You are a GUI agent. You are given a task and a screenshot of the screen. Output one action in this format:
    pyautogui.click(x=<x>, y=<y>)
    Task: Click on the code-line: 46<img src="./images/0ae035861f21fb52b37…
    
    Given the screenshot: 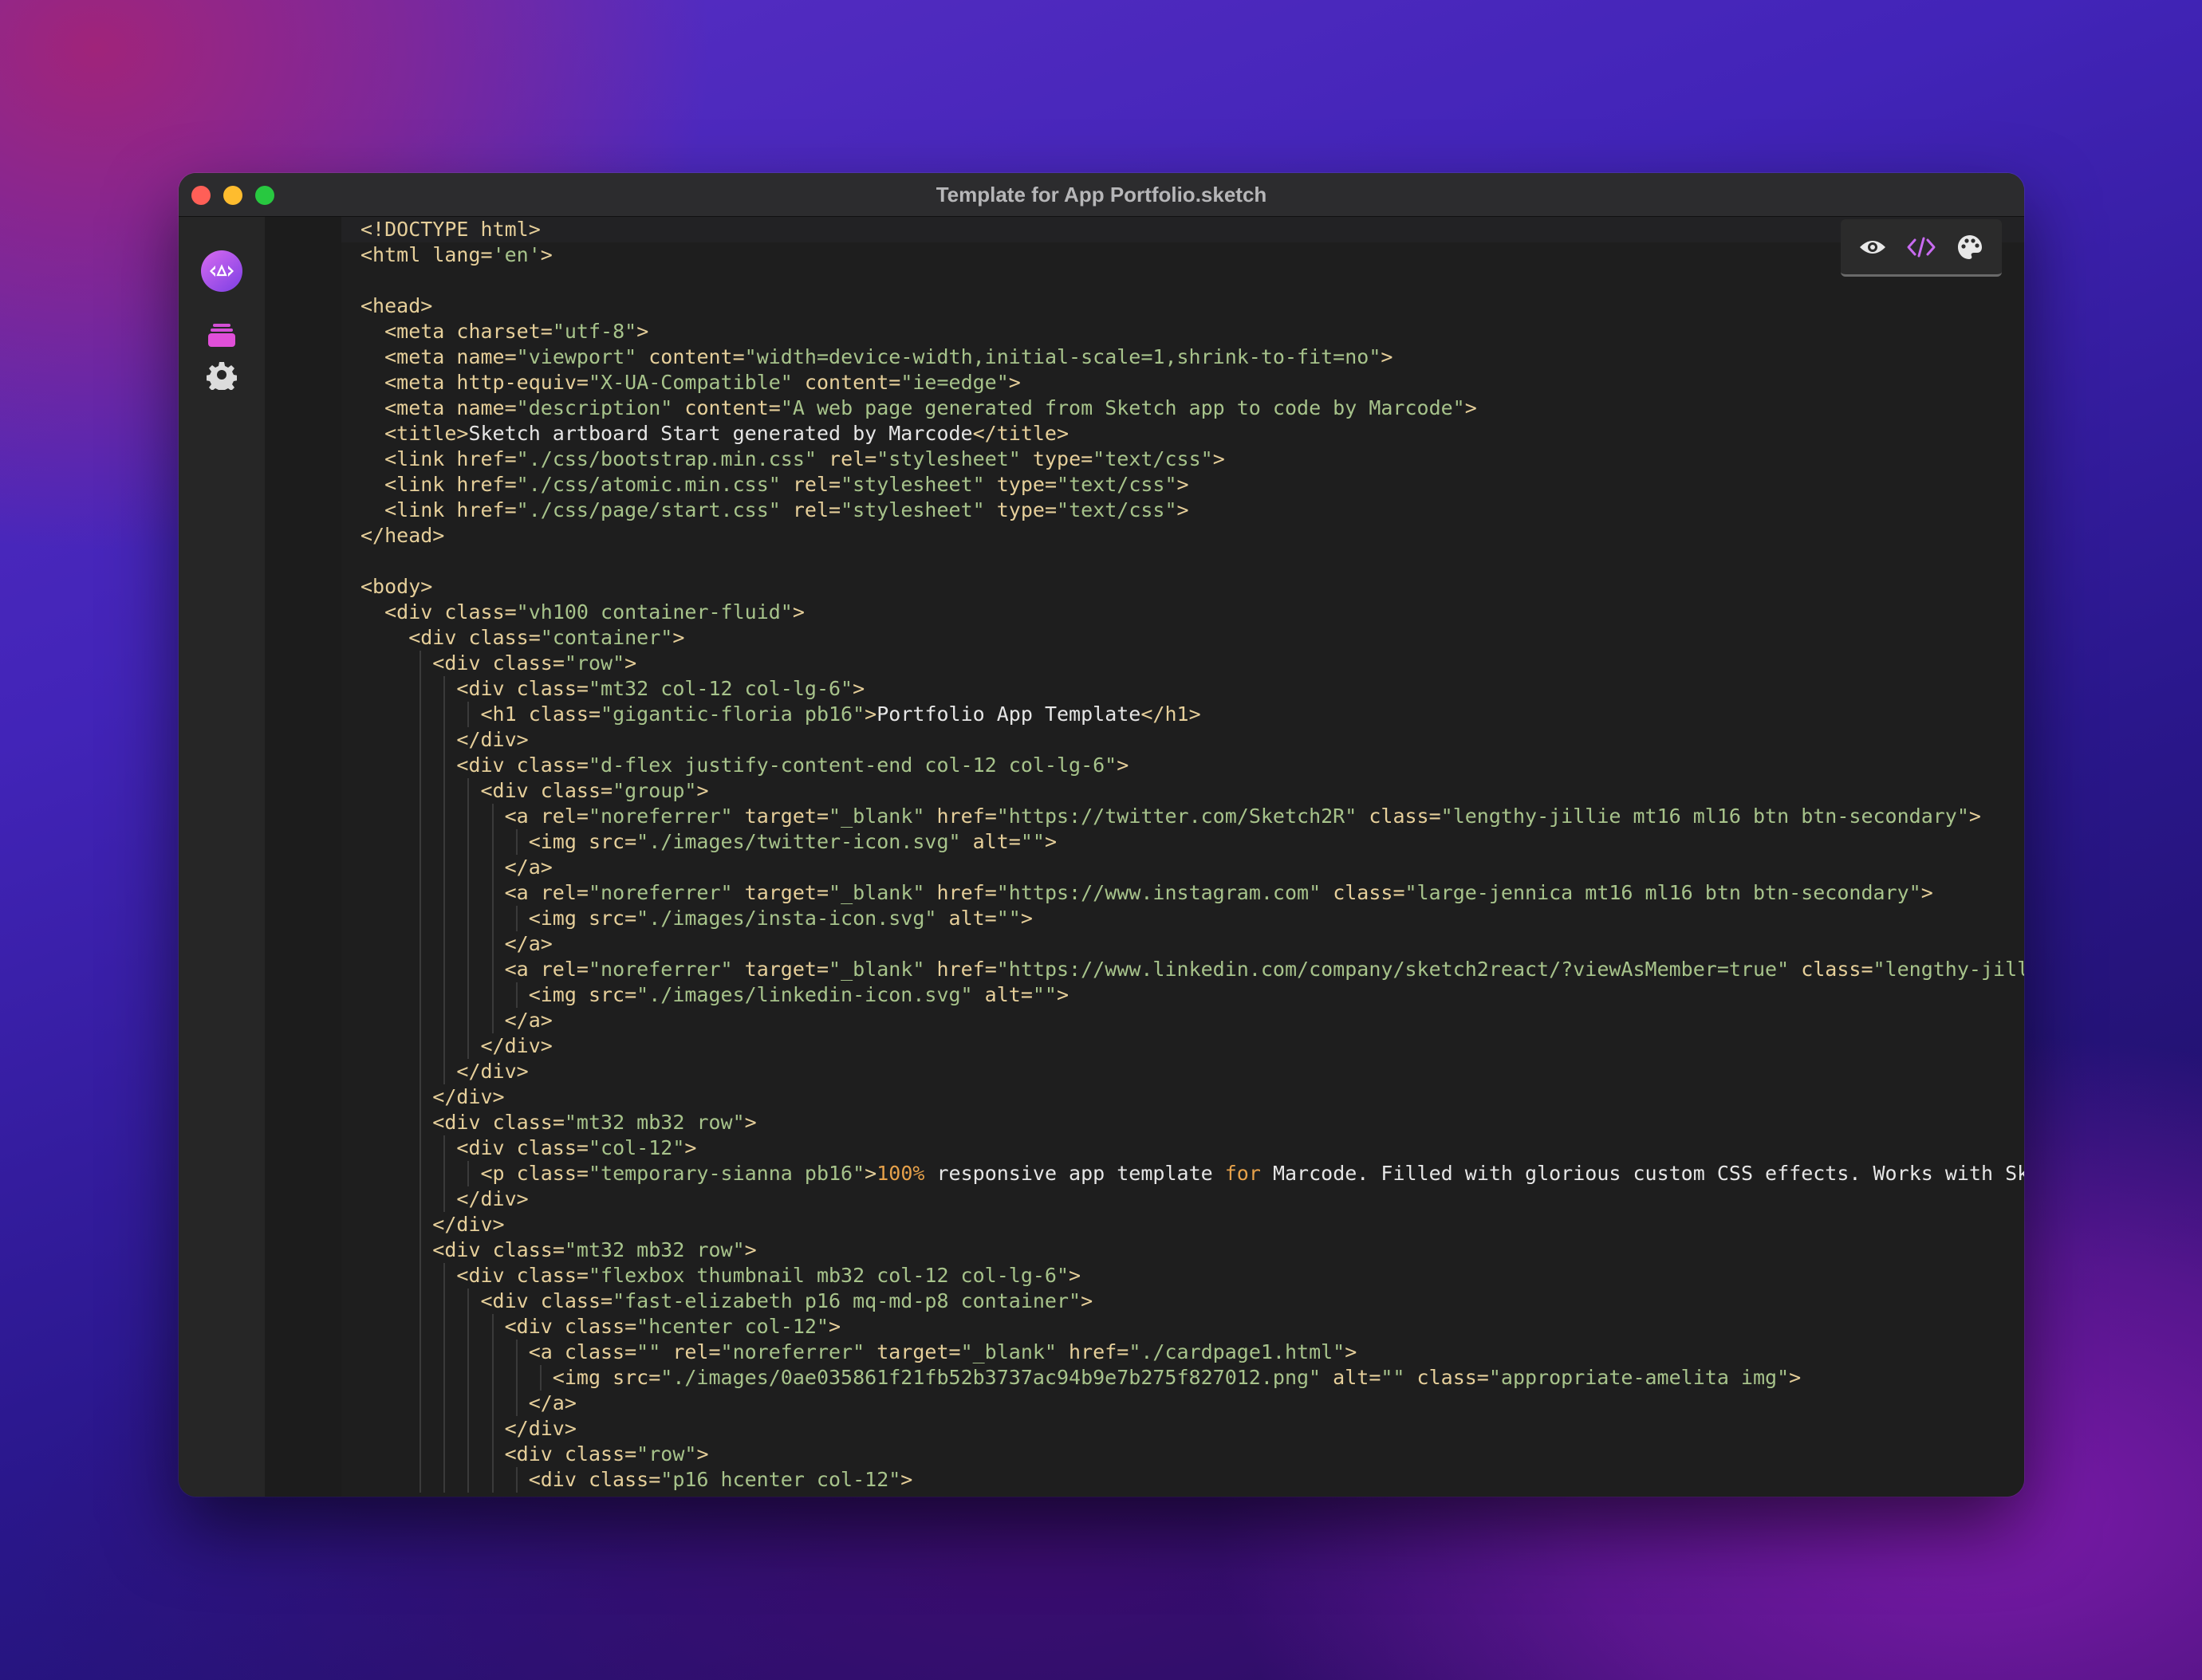 What is the action you would take?
    pyautogui.click(x=1182, y=1378)
    